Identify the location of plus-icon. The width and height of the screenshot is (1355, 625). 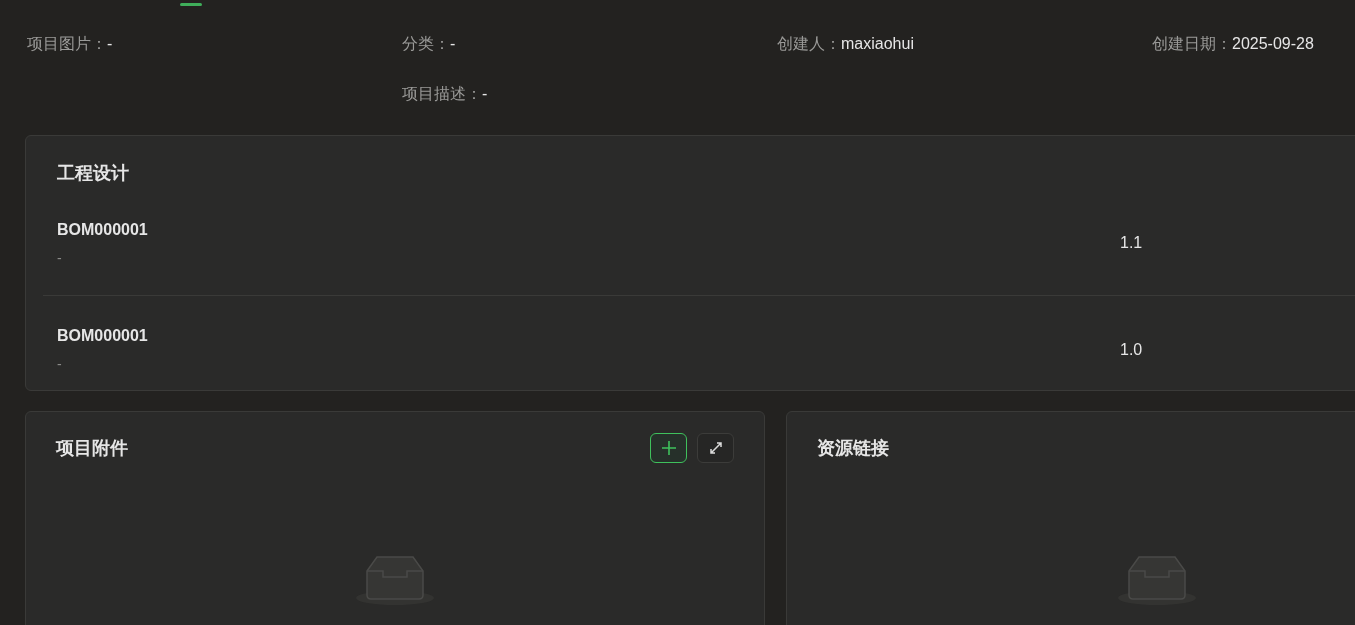
(668, 448).